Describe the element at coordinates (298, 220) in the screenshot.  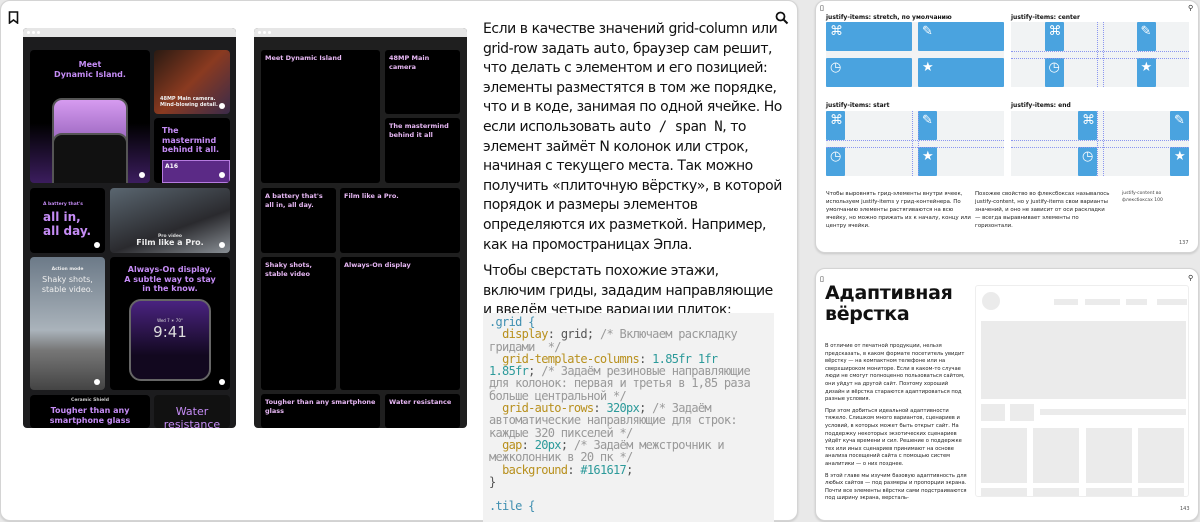
I see `grid-tile: A battery that's all in, all day.` at that location.